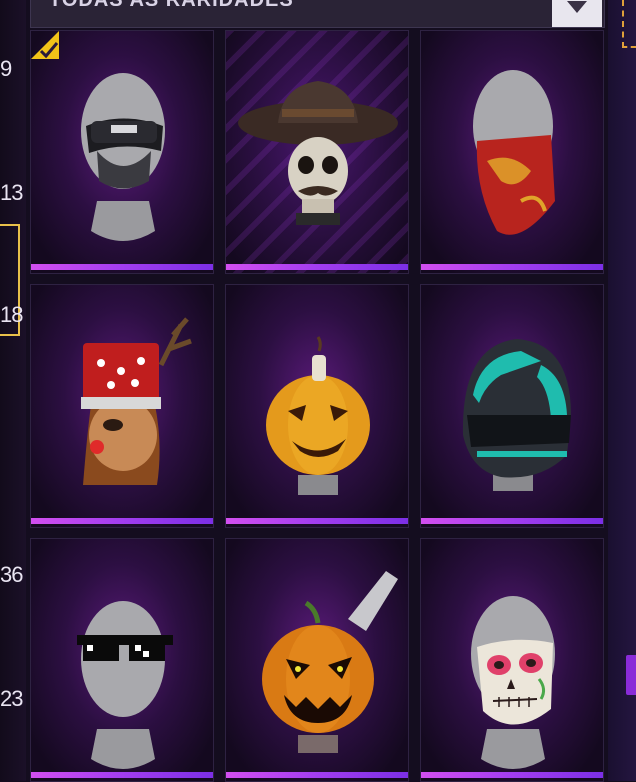  What do you see at coordinates (629, 24) in the screenshot?
I see `right-frame-corner` at bounding box center [629, 24].